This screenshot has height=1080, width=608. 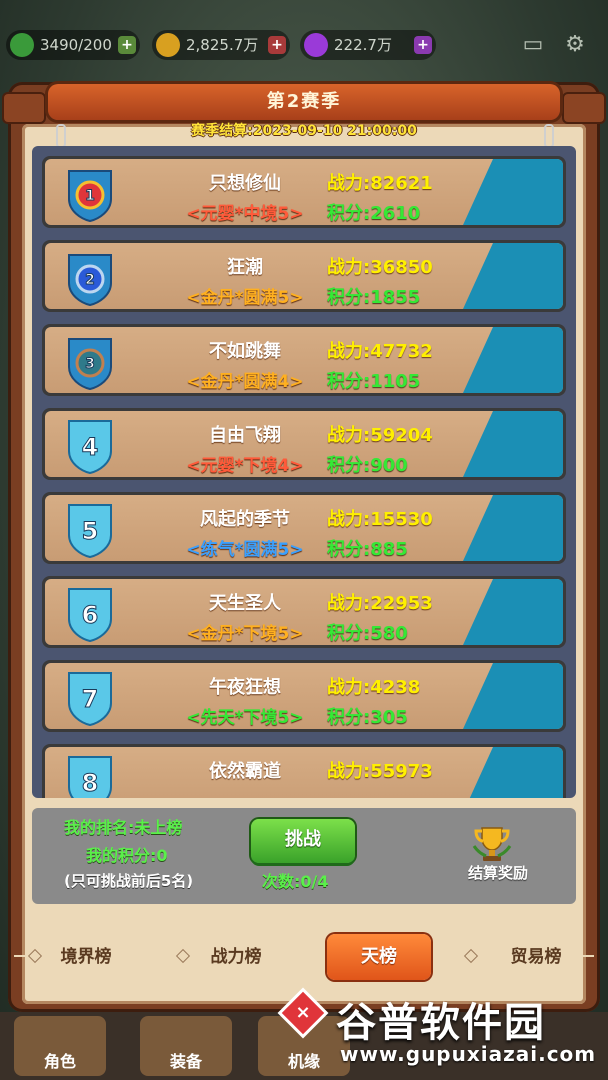 I want to click on nav-role: 角色, so click(x=60, y=1046).